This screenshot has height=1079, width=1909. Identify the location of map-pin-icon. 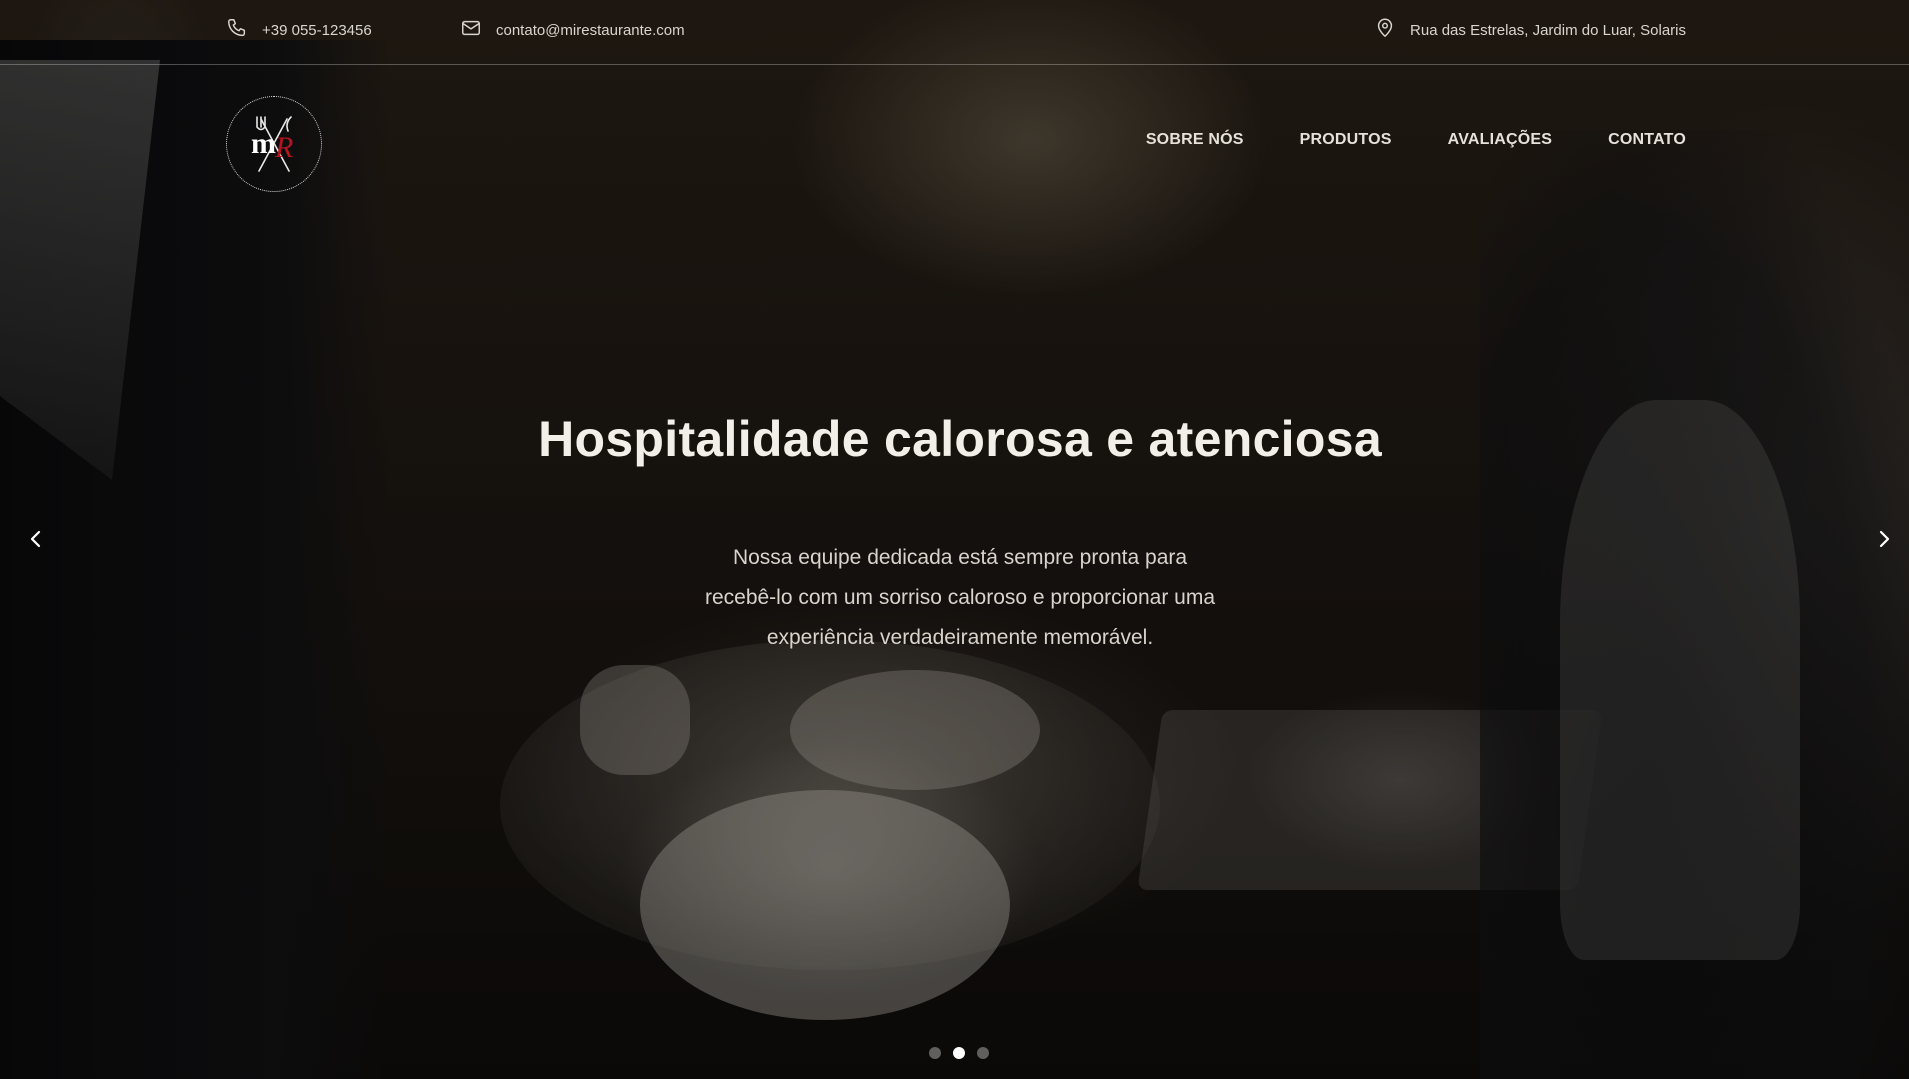
(1385, 30).